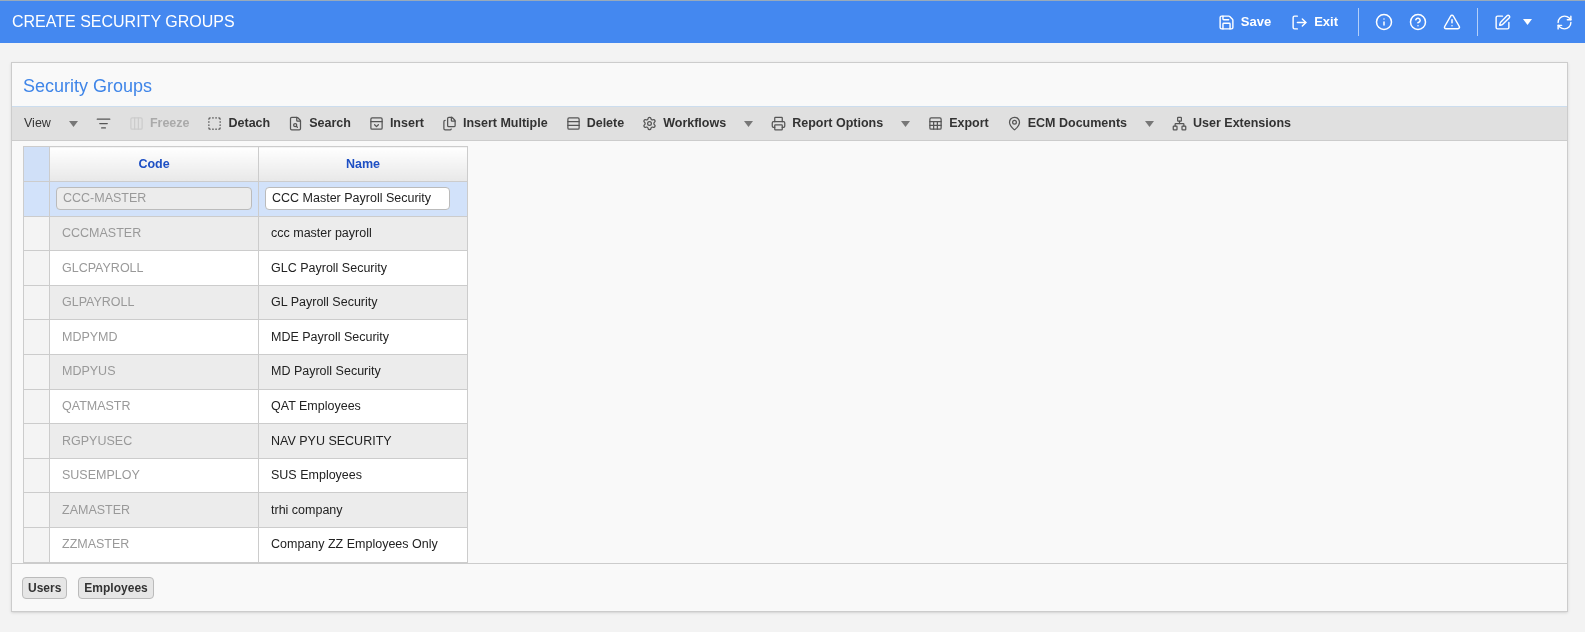 This screenshot has height=632, width=1585. What do you see at coordinates (307, 509) in the screenshot?
I see `name-cell-text: trhi company` at bounding box center [307, 509].